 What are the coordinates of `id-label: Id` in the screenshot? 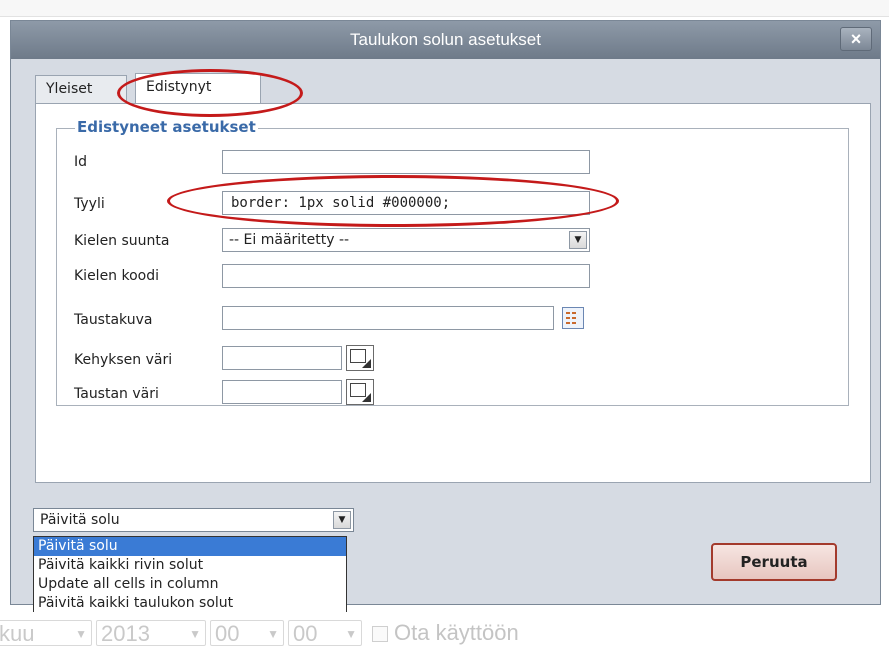 It's located at (81, 162).